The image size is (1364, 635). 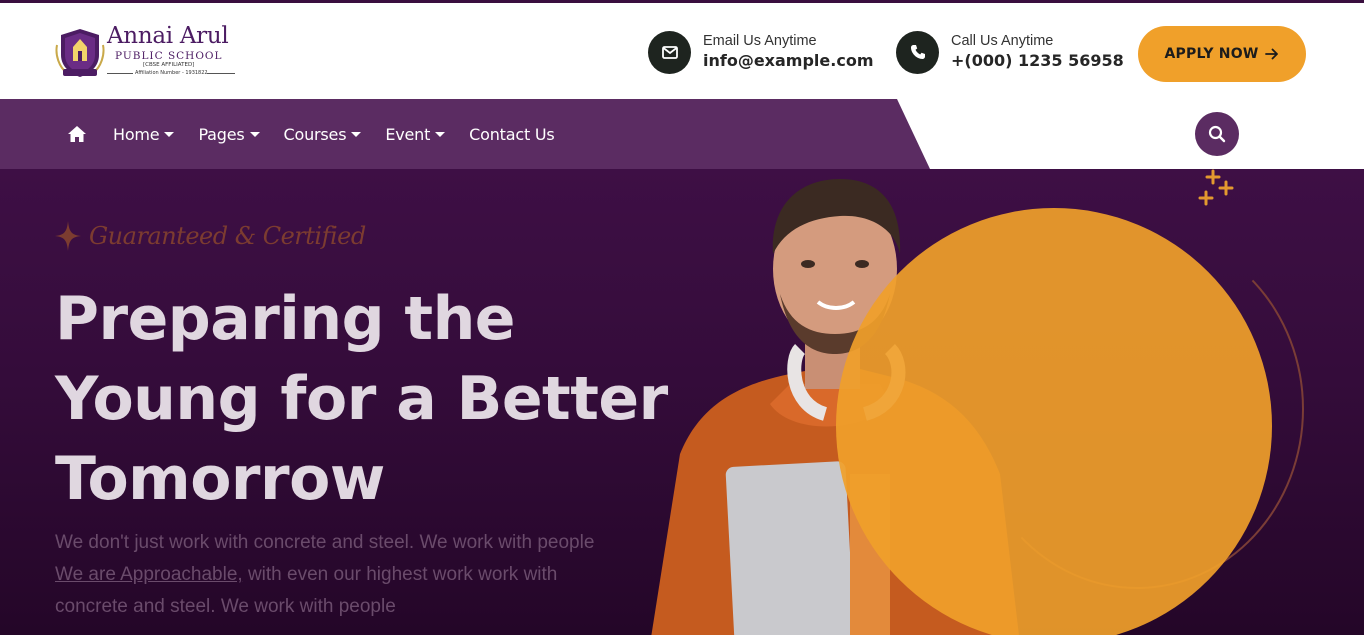 What do you see at coordinates (917, 52) in the screenshot?
I see `phone-icon` at bounding box center [917, 52].